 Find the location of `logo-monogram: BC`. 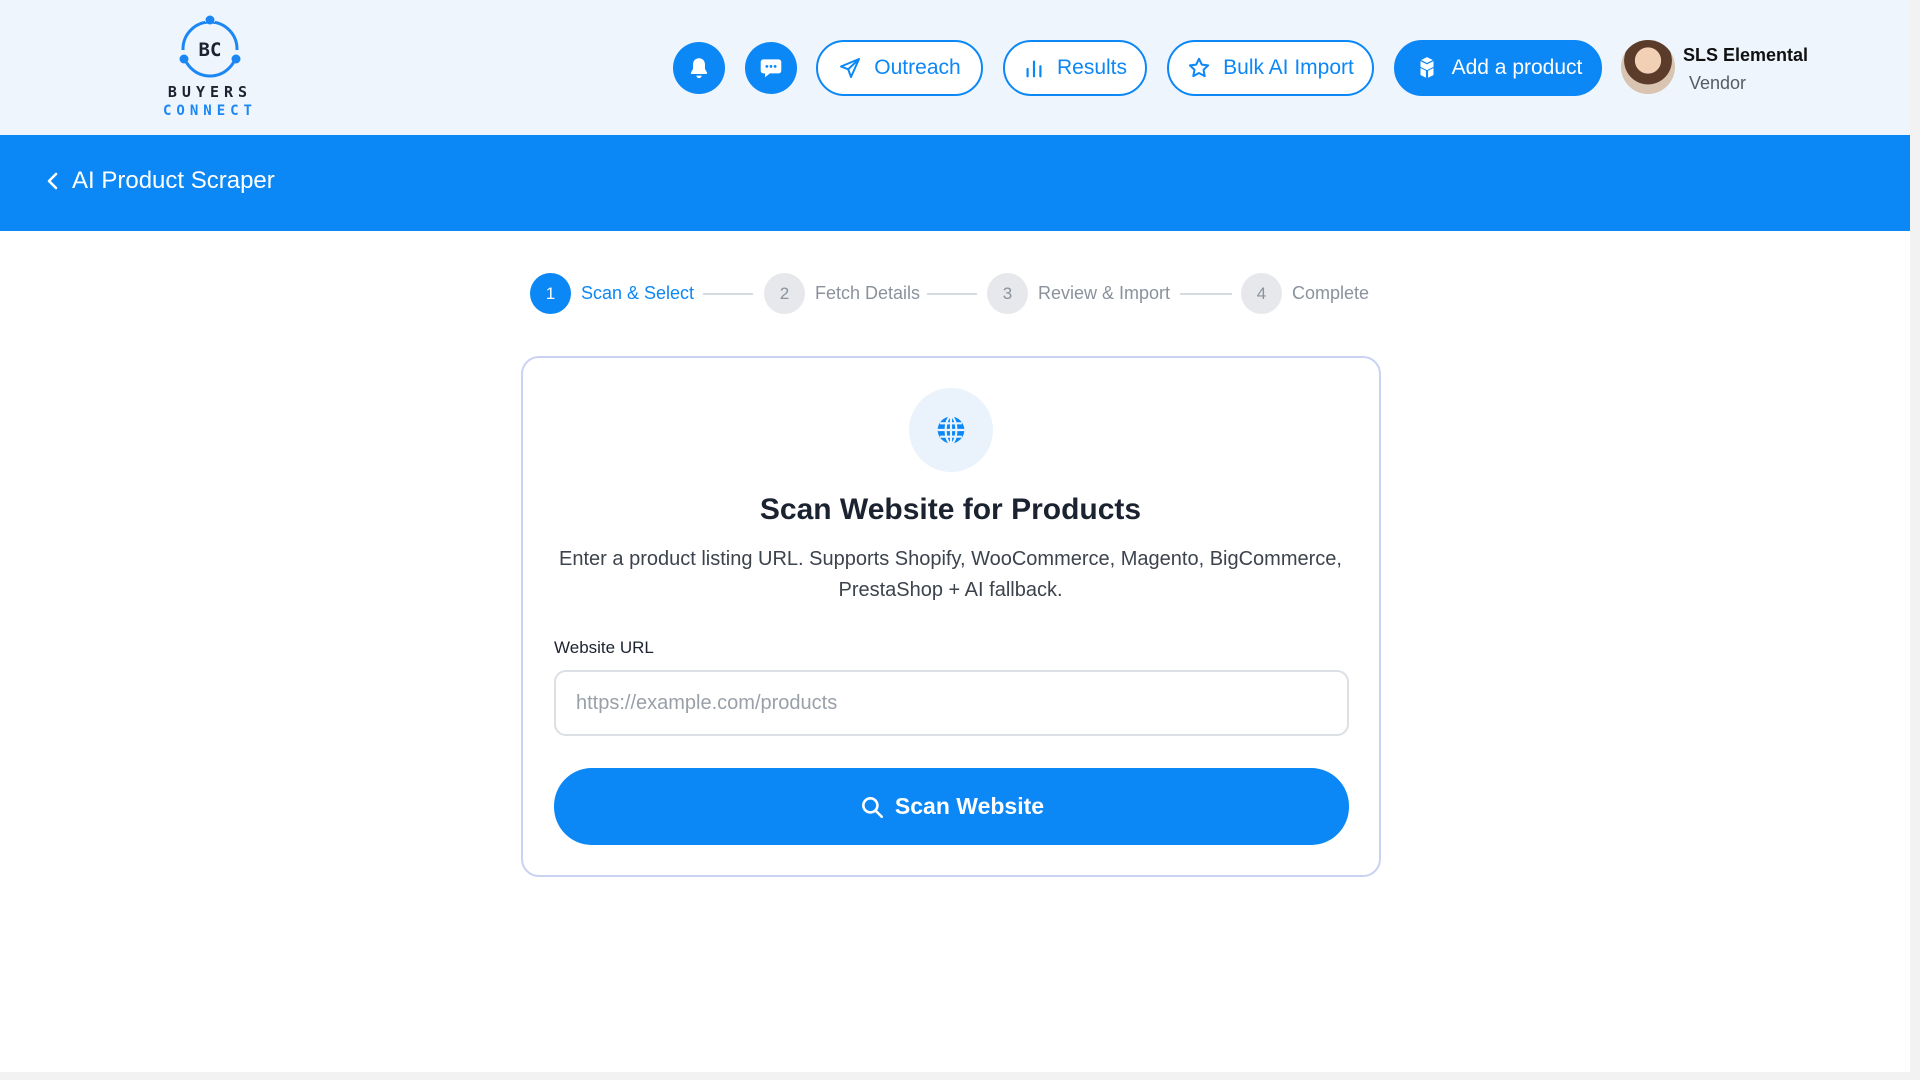

logo-monogram: BC is located at coordinates (210, 50).